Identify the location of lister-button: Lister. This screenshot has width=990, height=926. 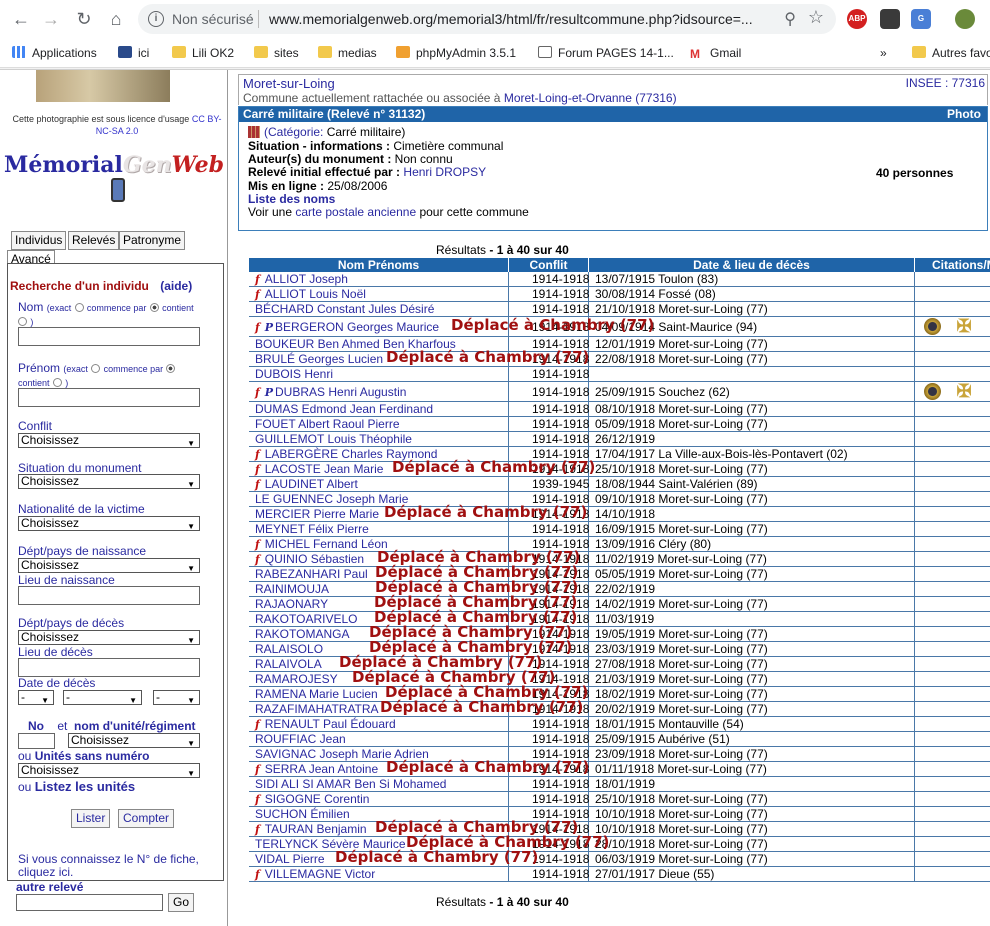
(91, 818).